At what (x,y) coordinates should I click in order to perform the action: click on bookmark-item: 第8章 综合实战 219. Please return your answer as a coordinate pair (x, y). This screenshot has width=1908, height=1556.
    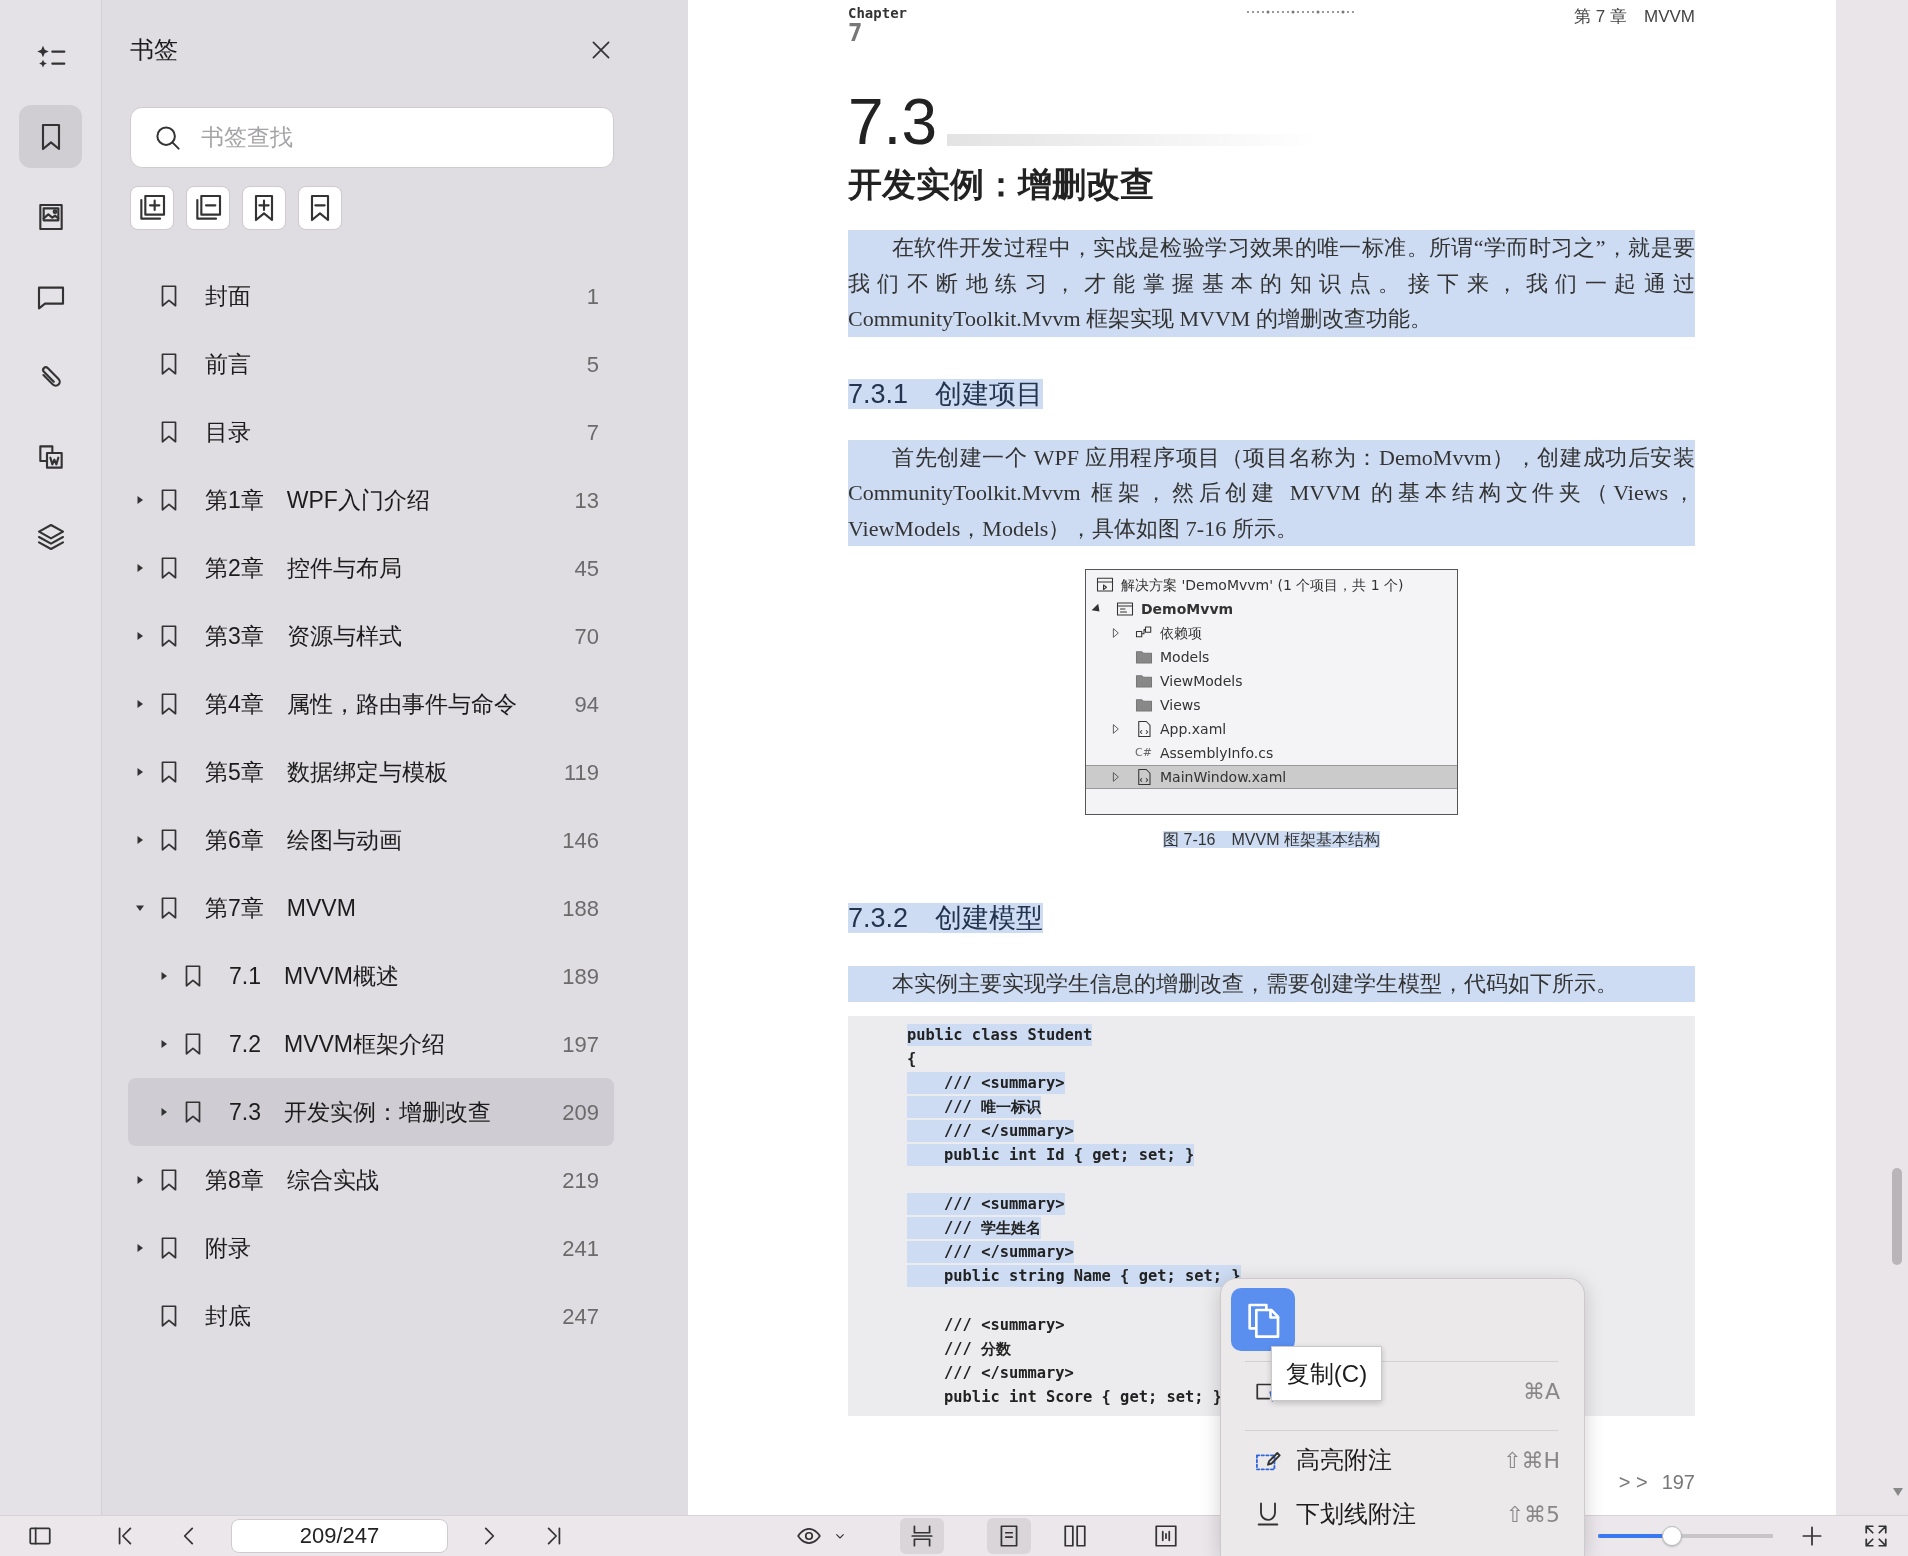
    Looking at the image, I should click on (371, 1180).